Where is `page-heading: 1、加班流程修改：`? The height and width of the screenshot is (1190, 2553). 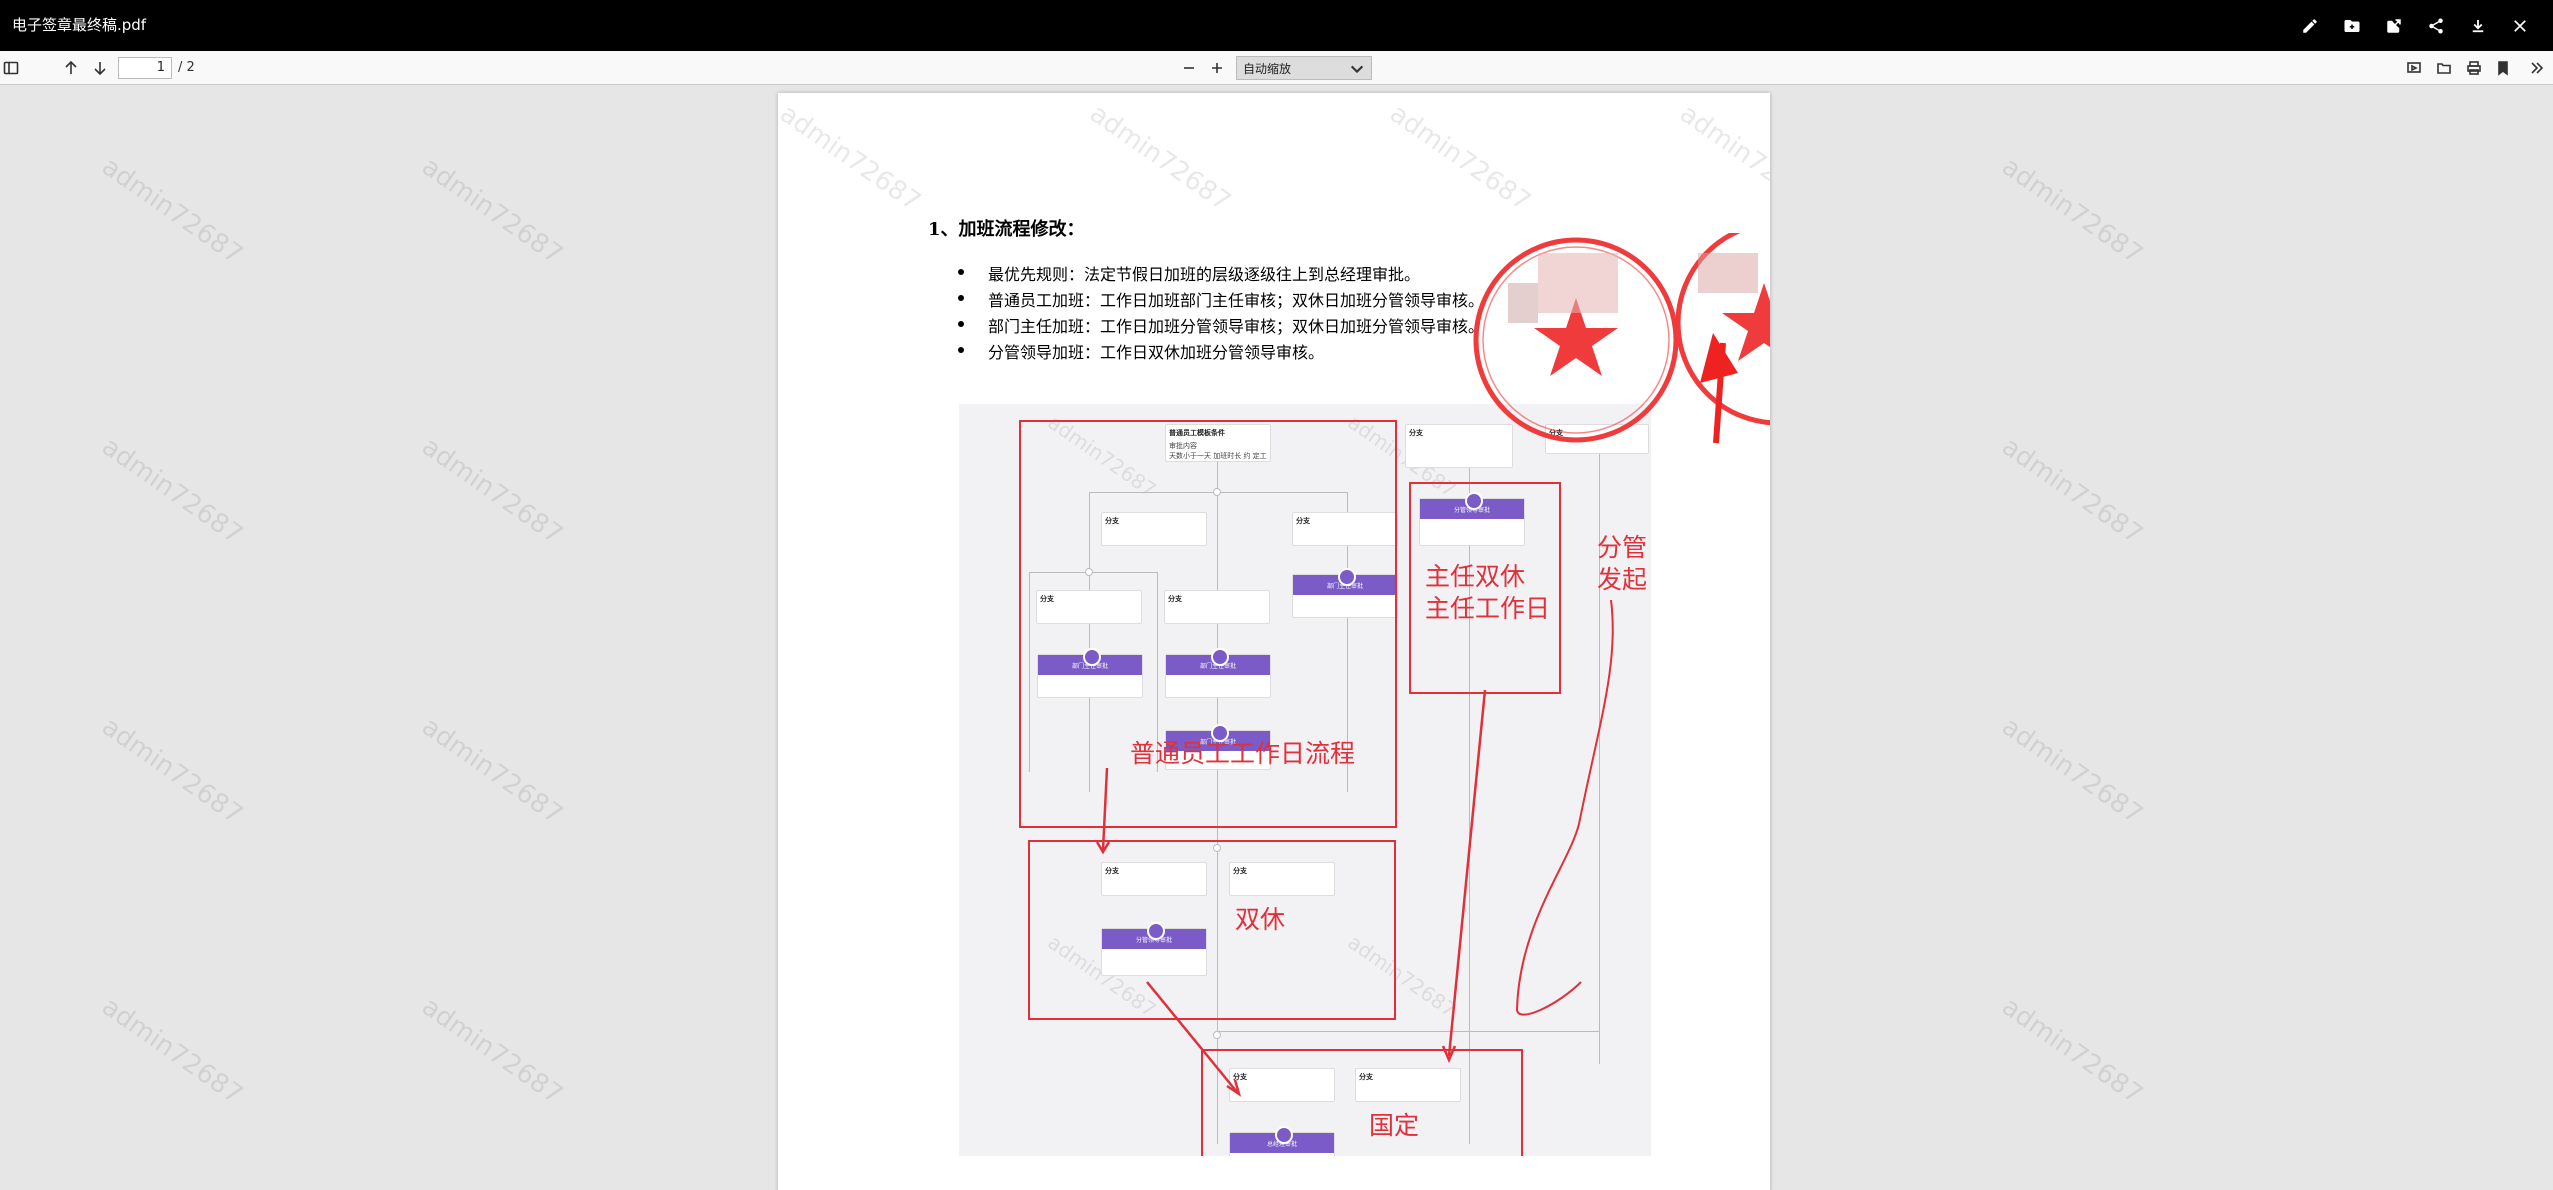
page-heading: 1、加班流程修改： is located at coordinates (1006, 229).